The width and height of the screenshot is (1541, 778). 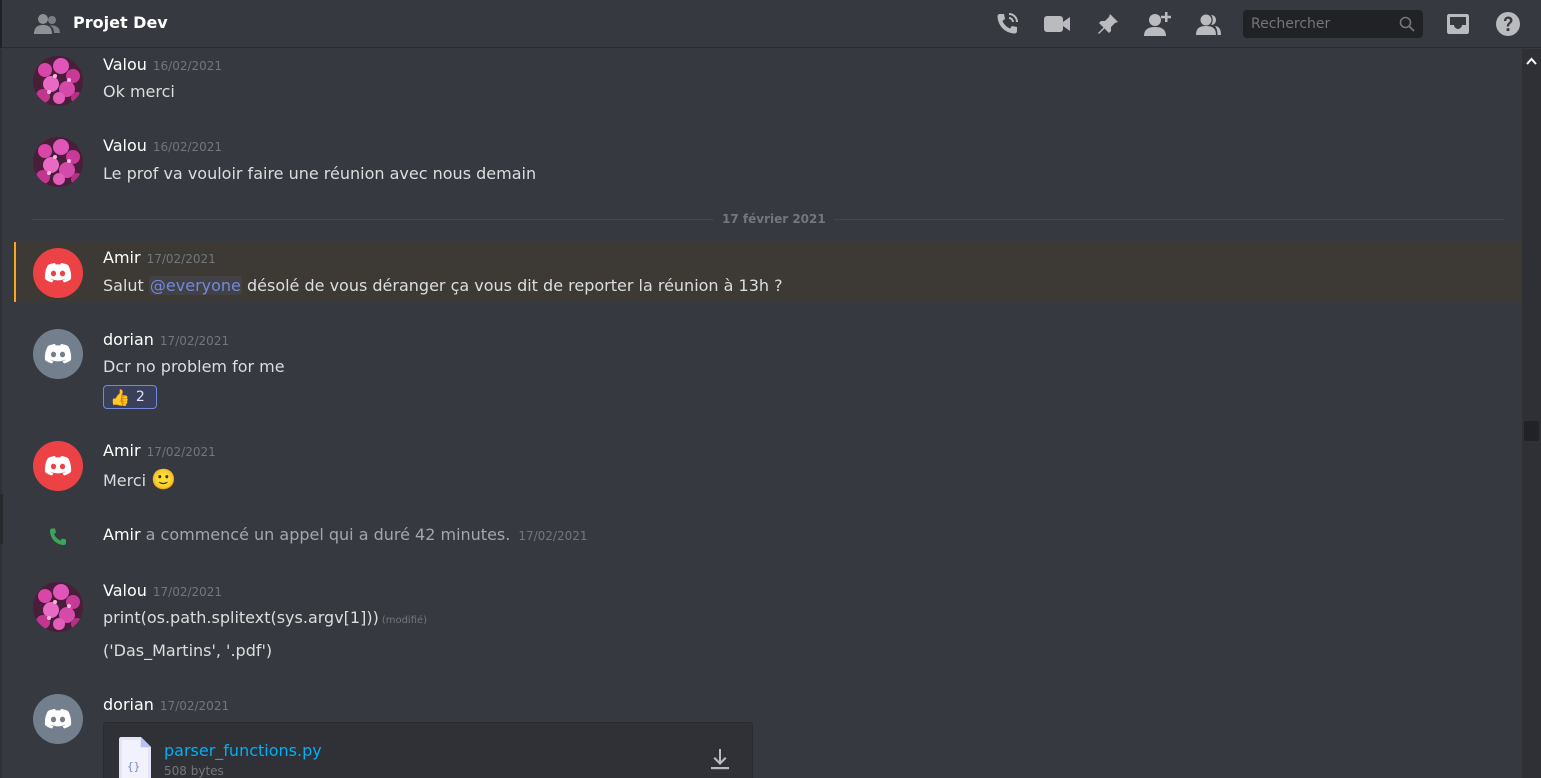 What do you see at coordinates (126, 285) in the screenshot?
I see `message-text: Salut` at bounding box center [126, 285].